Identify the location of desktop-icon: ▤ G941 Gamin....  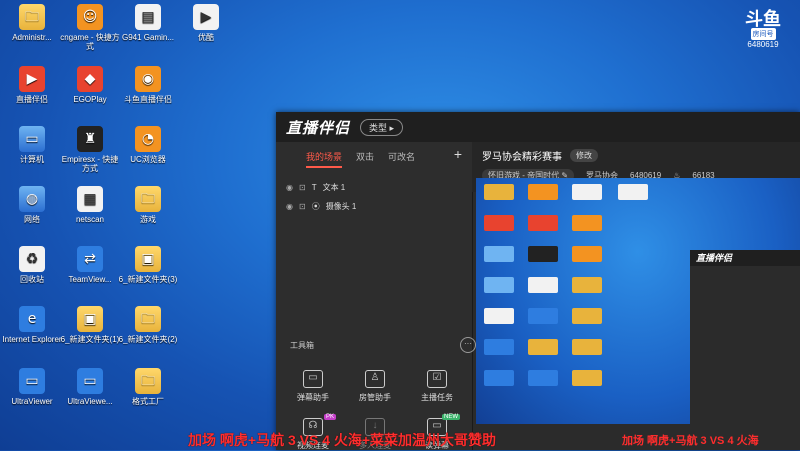
(148, 23).